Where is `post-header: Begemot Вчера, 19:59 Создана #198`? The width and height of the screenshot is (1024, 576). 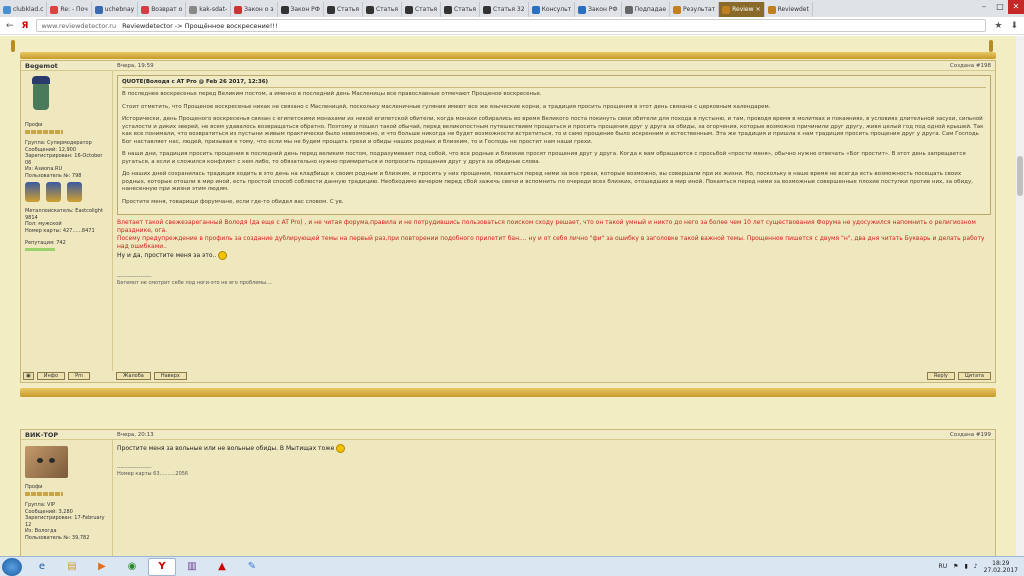
post-header: Begemot Вчера, 19:59 Создана #198 is located at coordinates (508, 66).